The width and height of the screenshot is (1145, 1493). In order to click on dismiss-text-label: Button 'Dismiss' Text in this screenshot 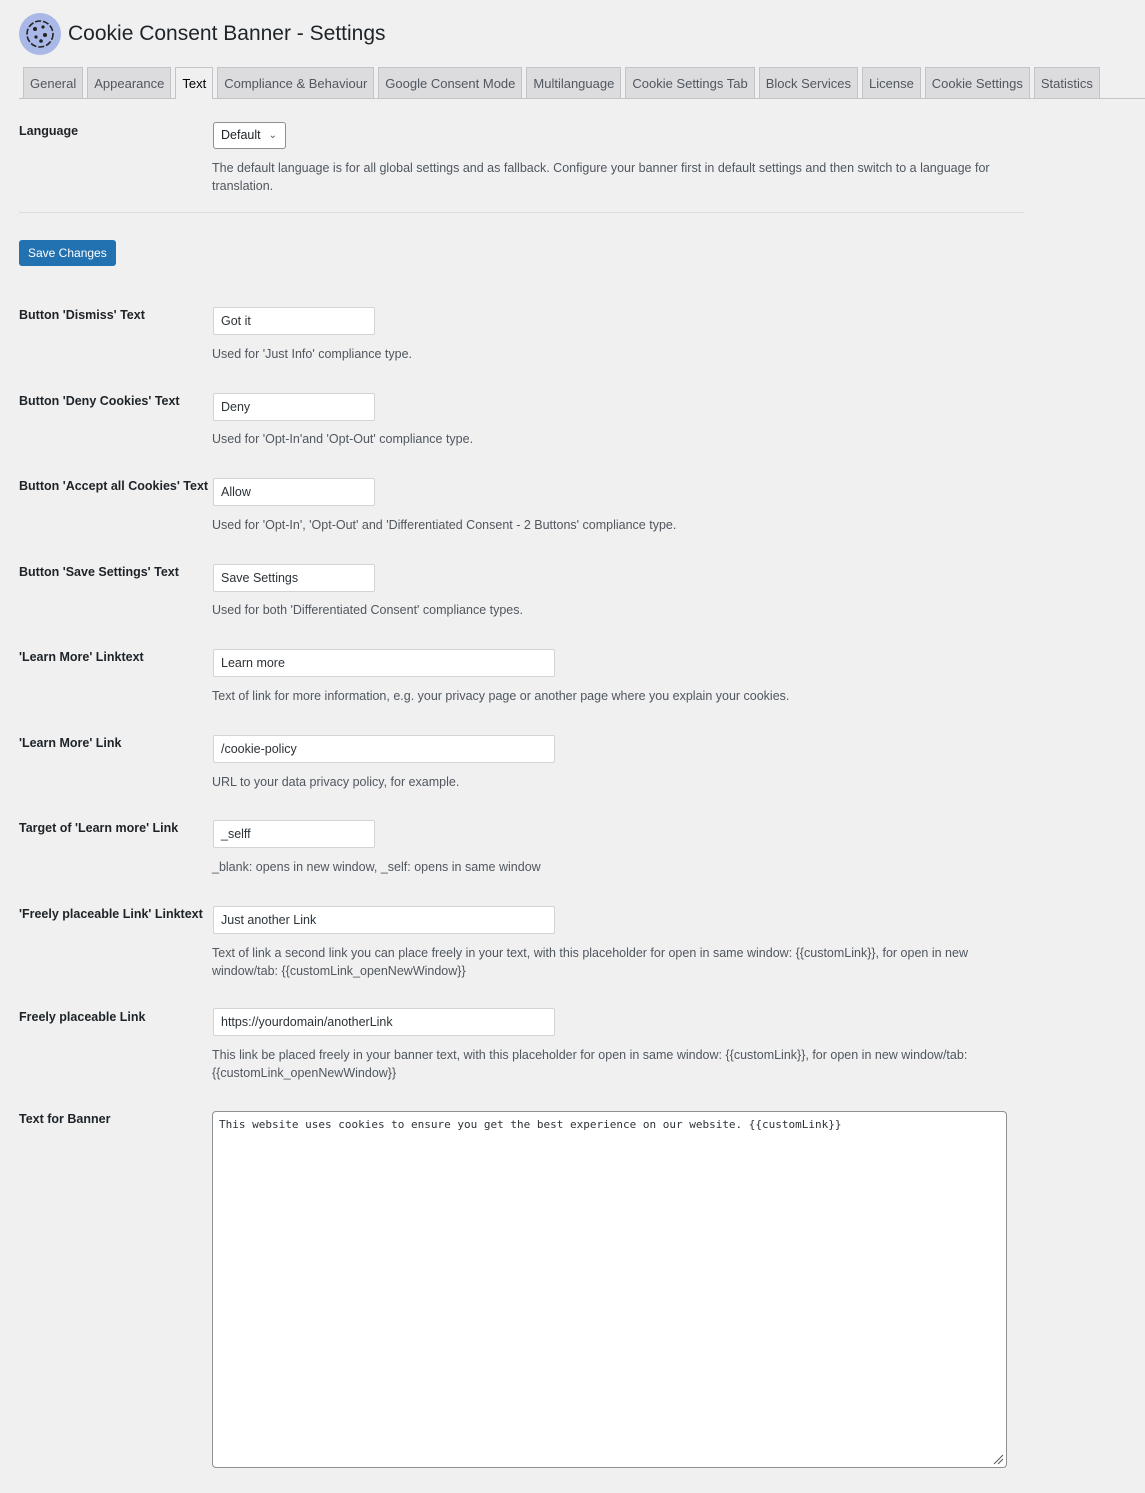, I will do `click(82, 315)`.